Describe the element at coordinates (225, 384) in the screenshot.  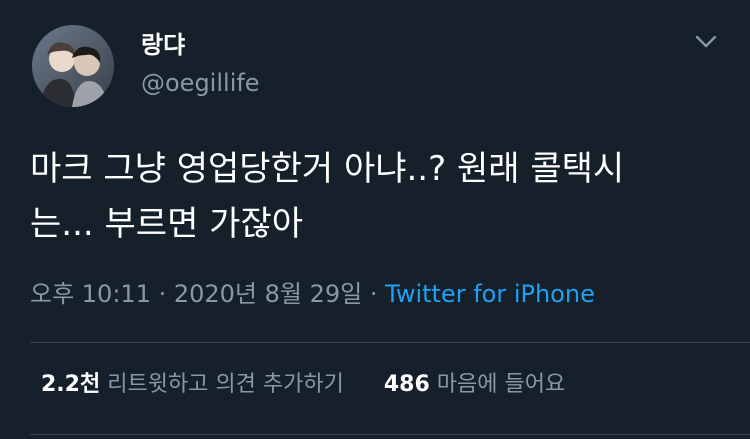
I see `retweets-label: 리트윗하고 의견 추가하기` at that location.